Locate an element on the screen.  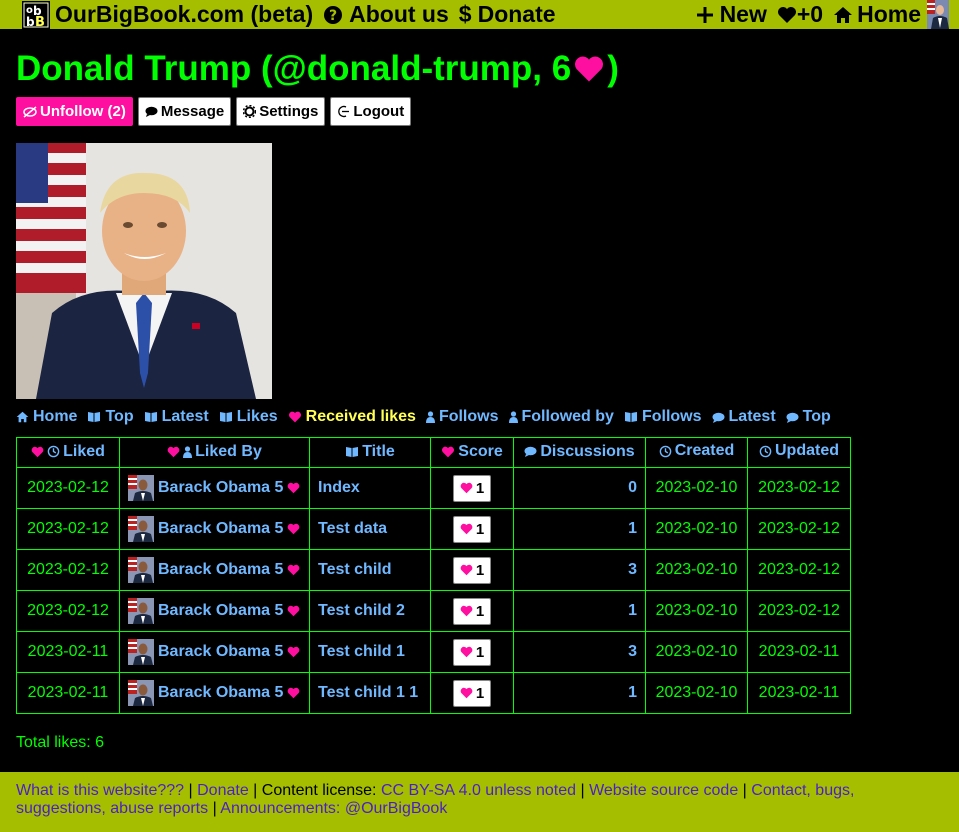
column-discussions: Discussions is located at coordinates (579, 452).